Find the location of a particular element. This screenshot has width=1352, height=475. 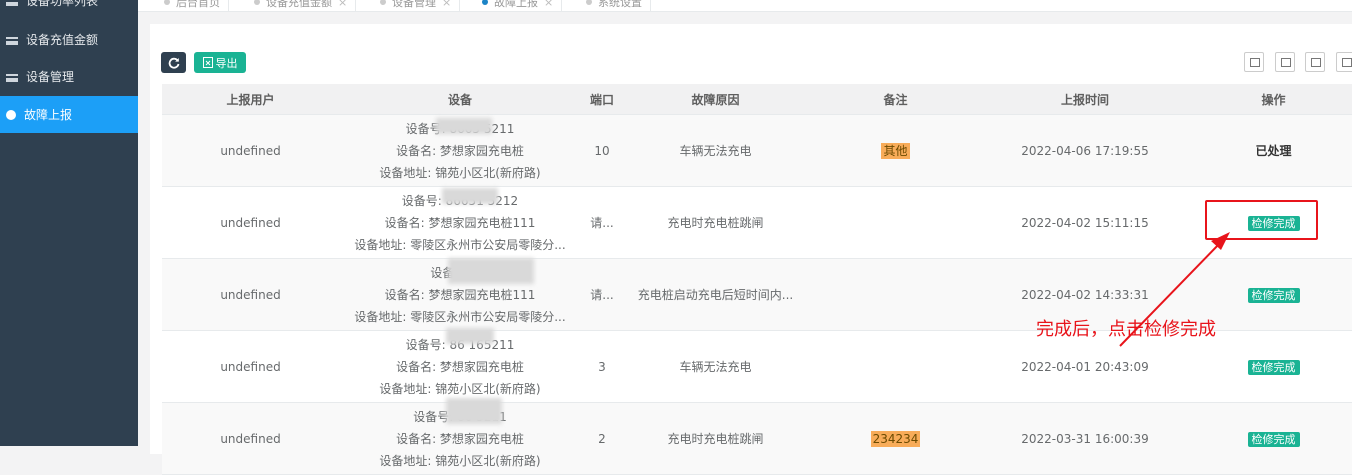

annotation-arrow is located at coordinates (1174, 289).